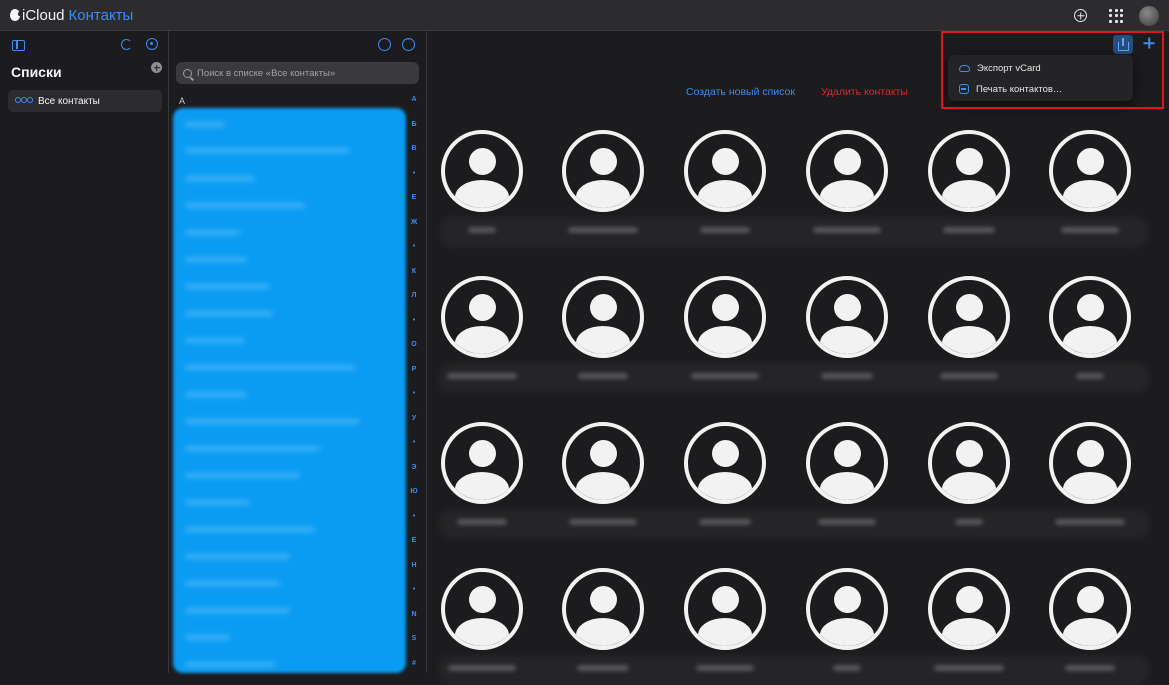 The width and height of the screenshot is (1169, 685). Describe the element at coordinates (71, 15) in the screenshot. I see `icloud-brand: iCloud Контакты` at that location.